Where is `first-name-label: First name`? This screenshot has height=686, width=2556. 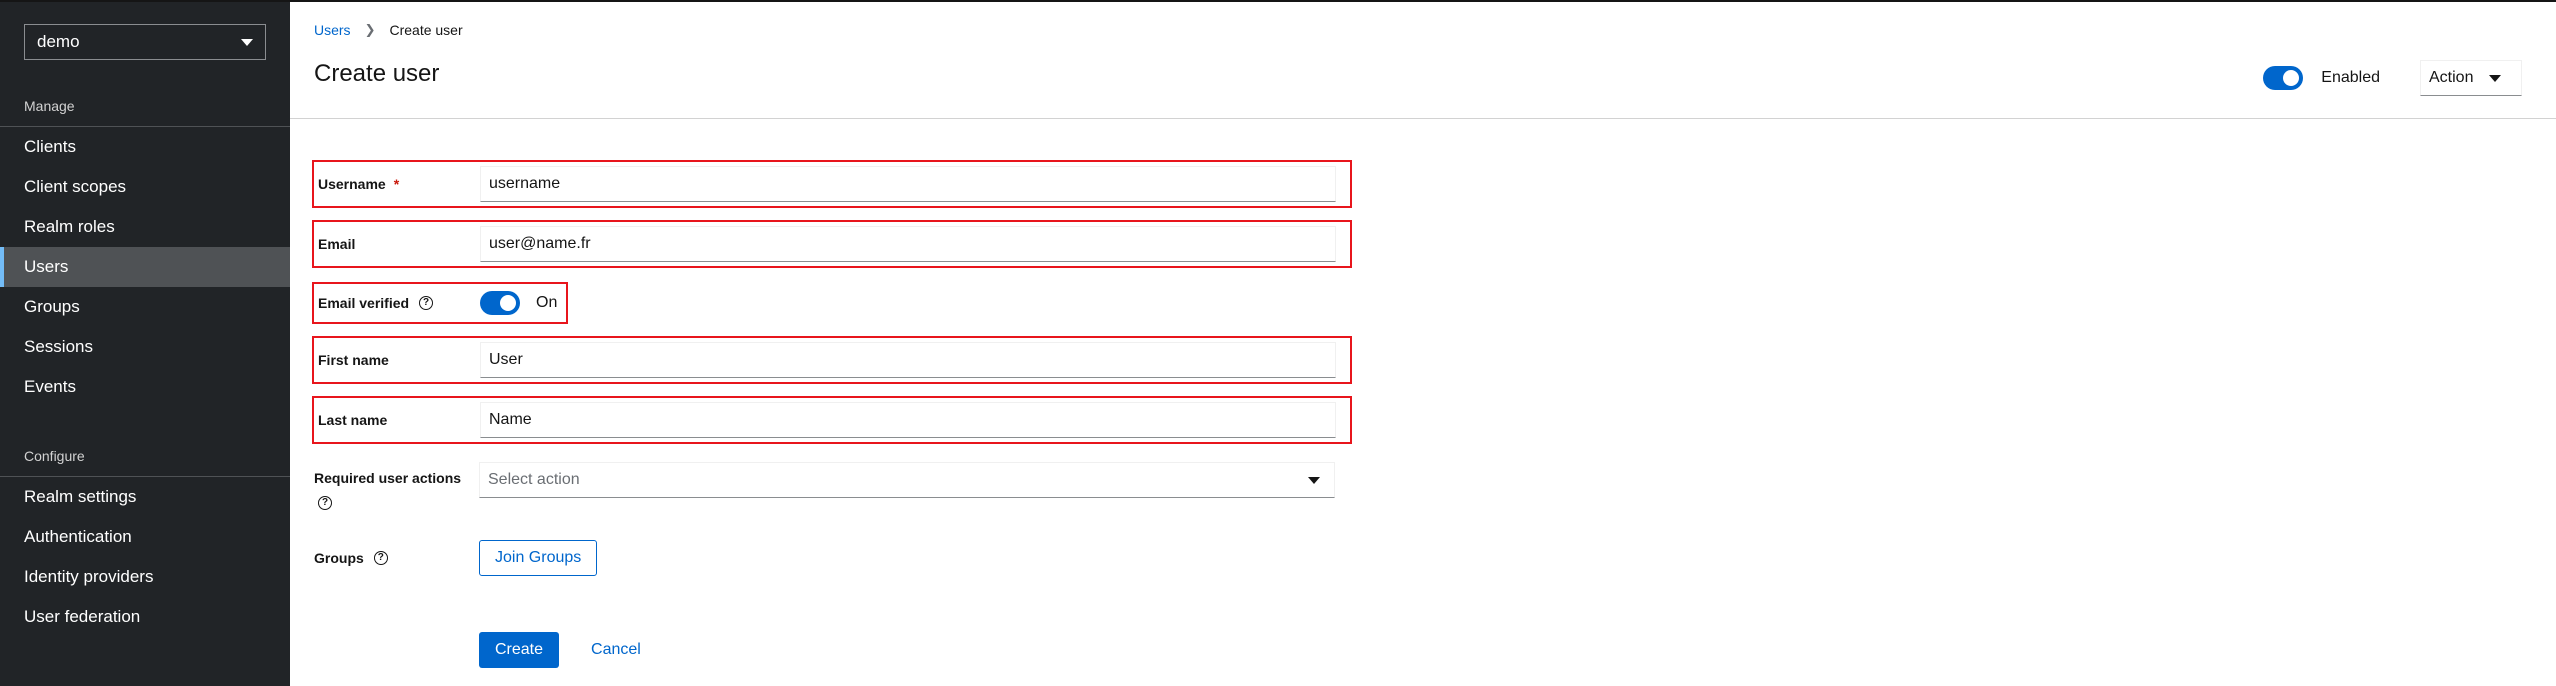
first-name-label: First name is located at coordinates (353, 360).